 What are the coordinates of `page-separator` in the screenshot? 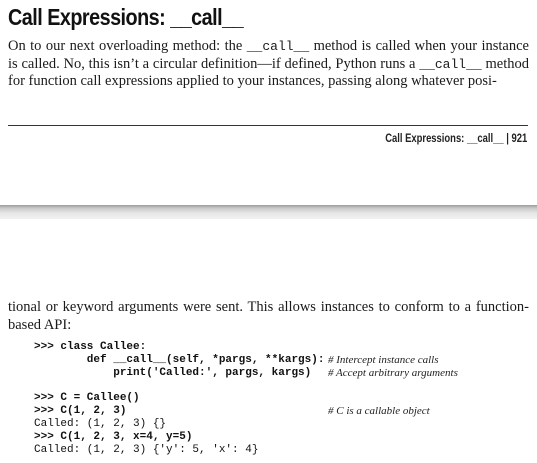 It's located at (268, 212).